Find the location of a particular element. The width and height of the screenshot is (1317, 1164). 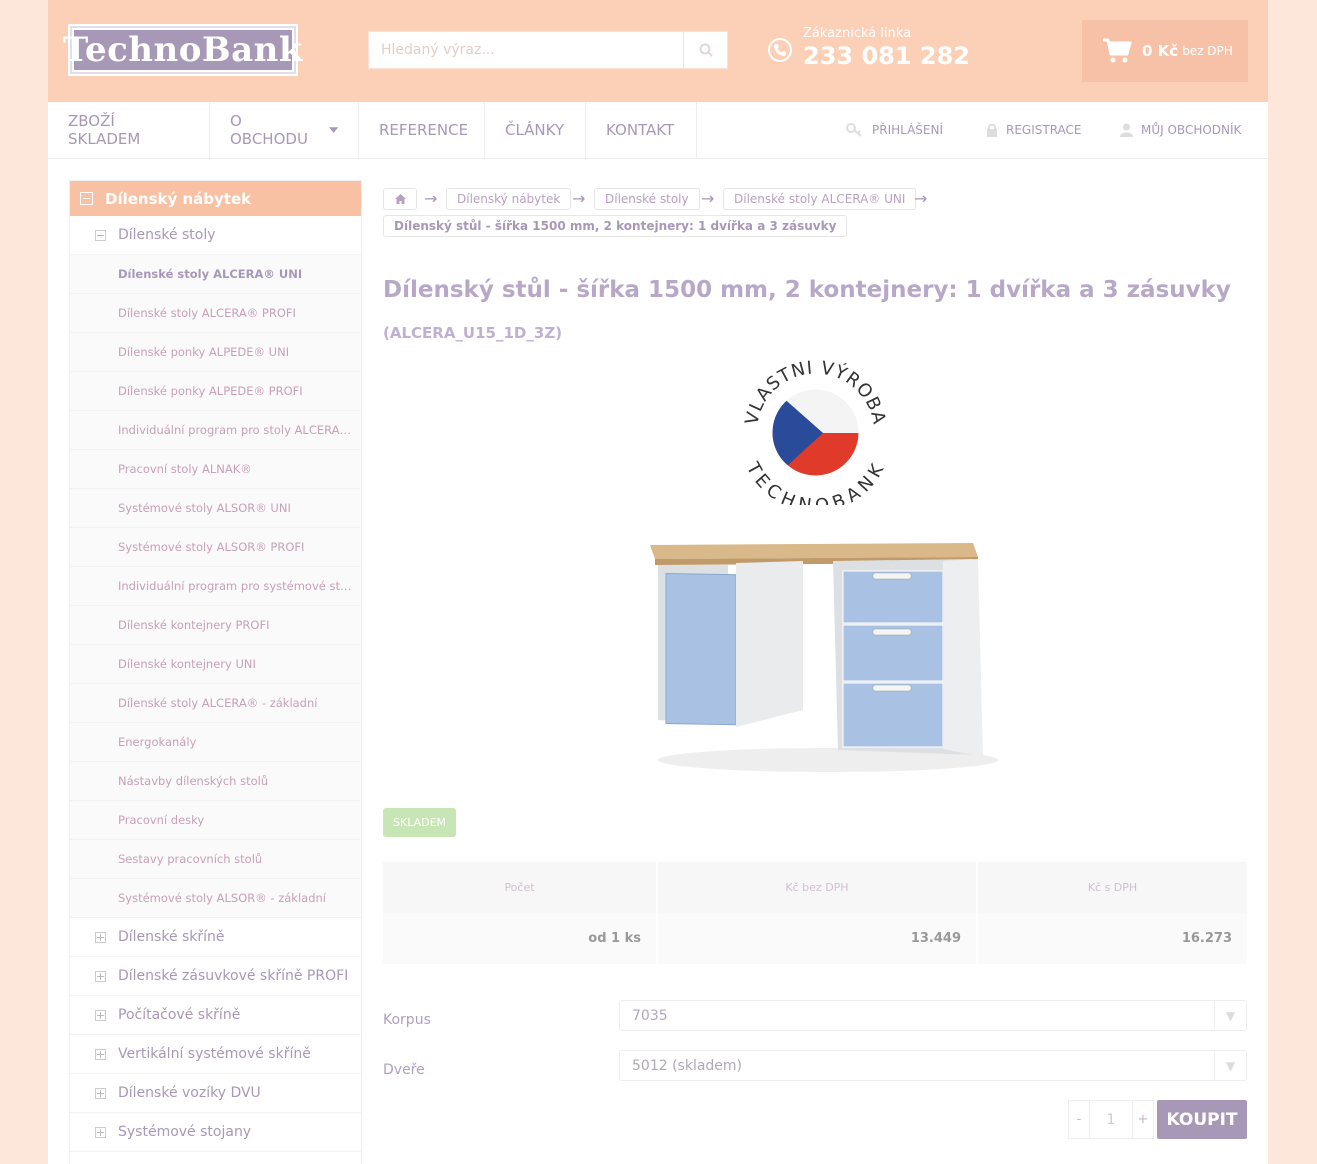

product-image is located at coordinates (823, 655).